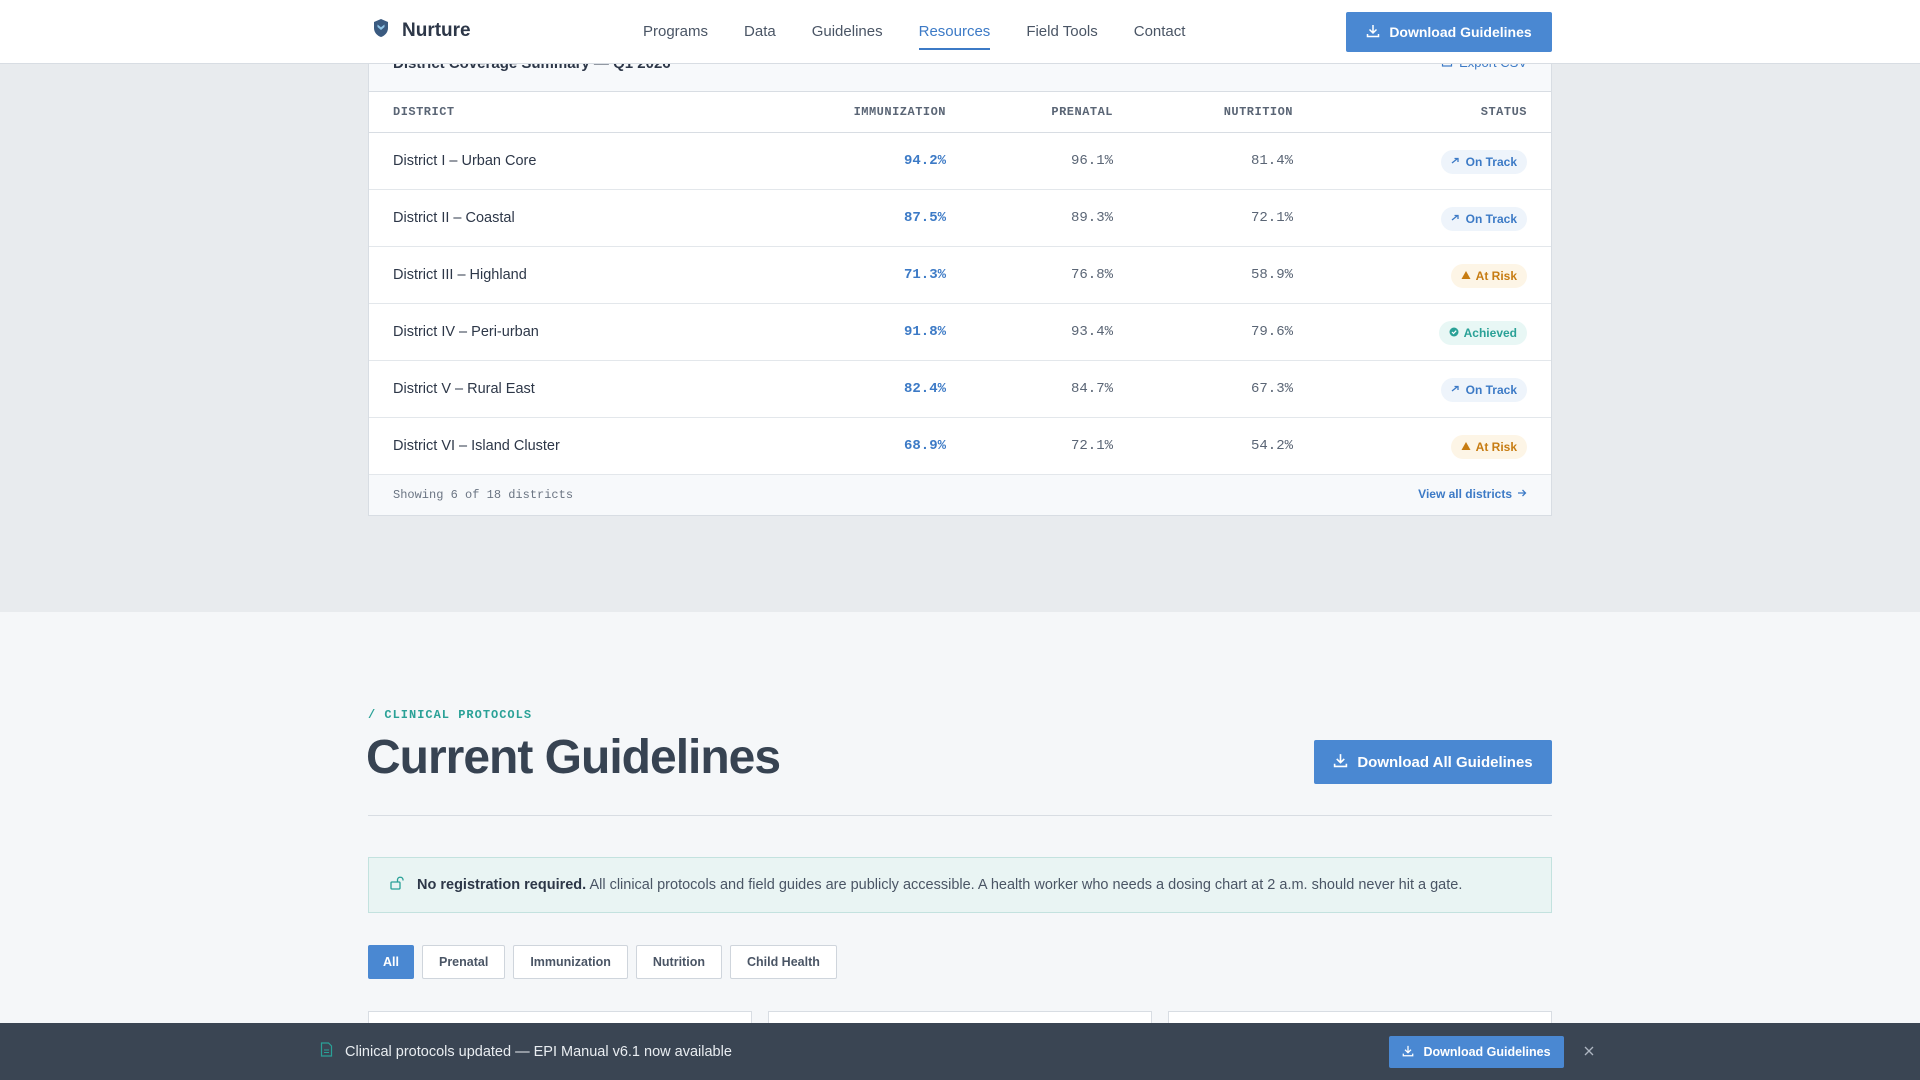  Describe the element at coordinates (1258, 112) in the screenshot. I see `column-header-nutrition: NUTRITION` at that location.